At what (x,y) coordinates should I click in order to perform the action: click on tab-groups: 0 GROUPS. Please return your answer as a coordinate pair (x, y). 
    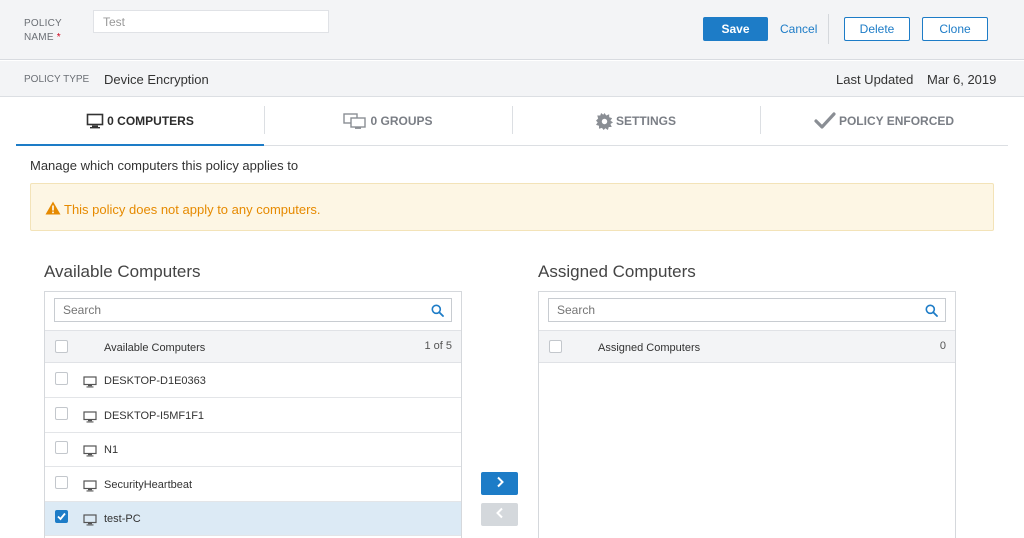
    Looking at the image, I should click on (388, 121).